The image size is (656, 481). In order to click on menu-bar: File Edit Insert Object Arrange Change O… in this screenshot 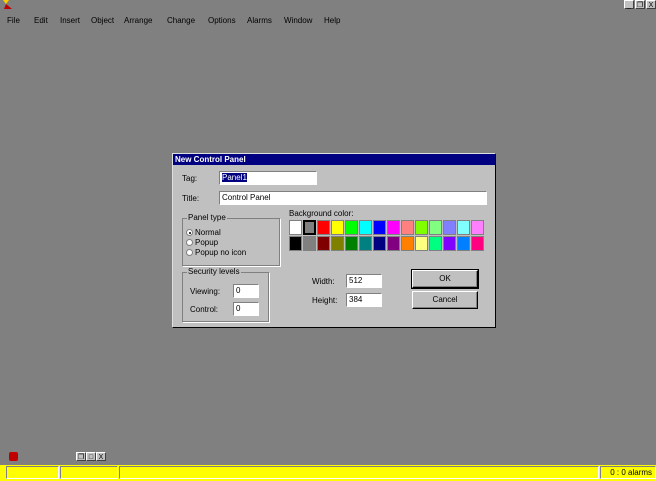, I will do `click(328, 21)`.